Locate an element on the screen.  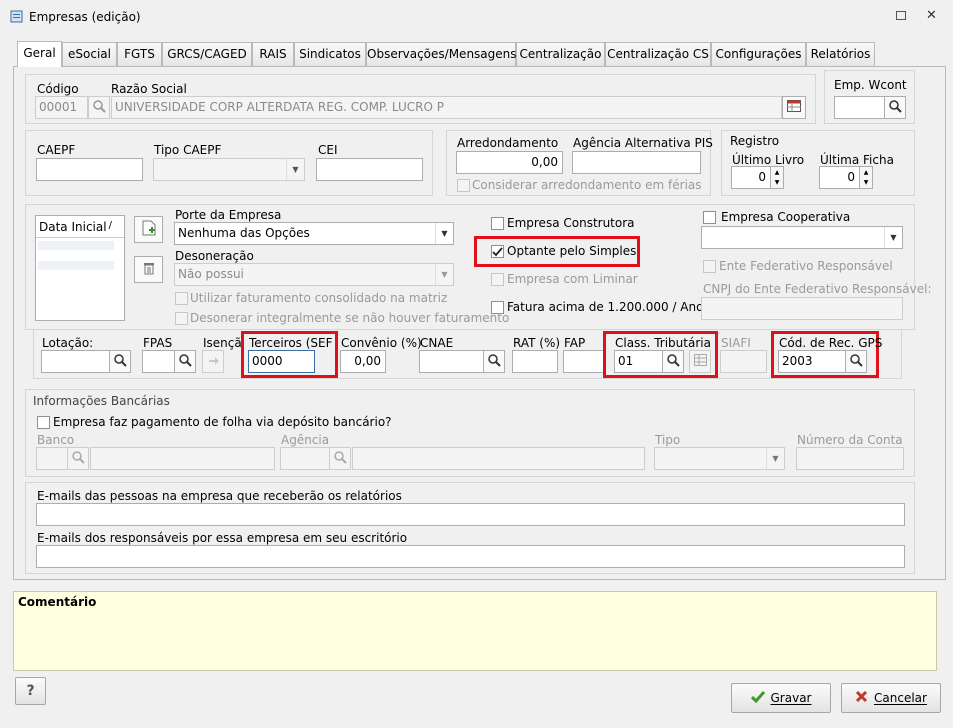
ultimo-livro-field: 0 is located at coordinates (751, 177).